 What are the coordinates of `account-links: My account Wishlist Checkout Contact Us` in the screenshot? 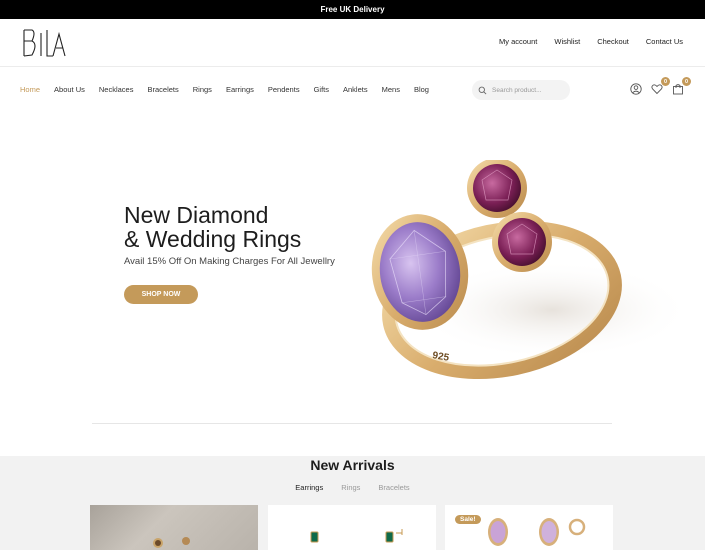 It's located at (591, 41).